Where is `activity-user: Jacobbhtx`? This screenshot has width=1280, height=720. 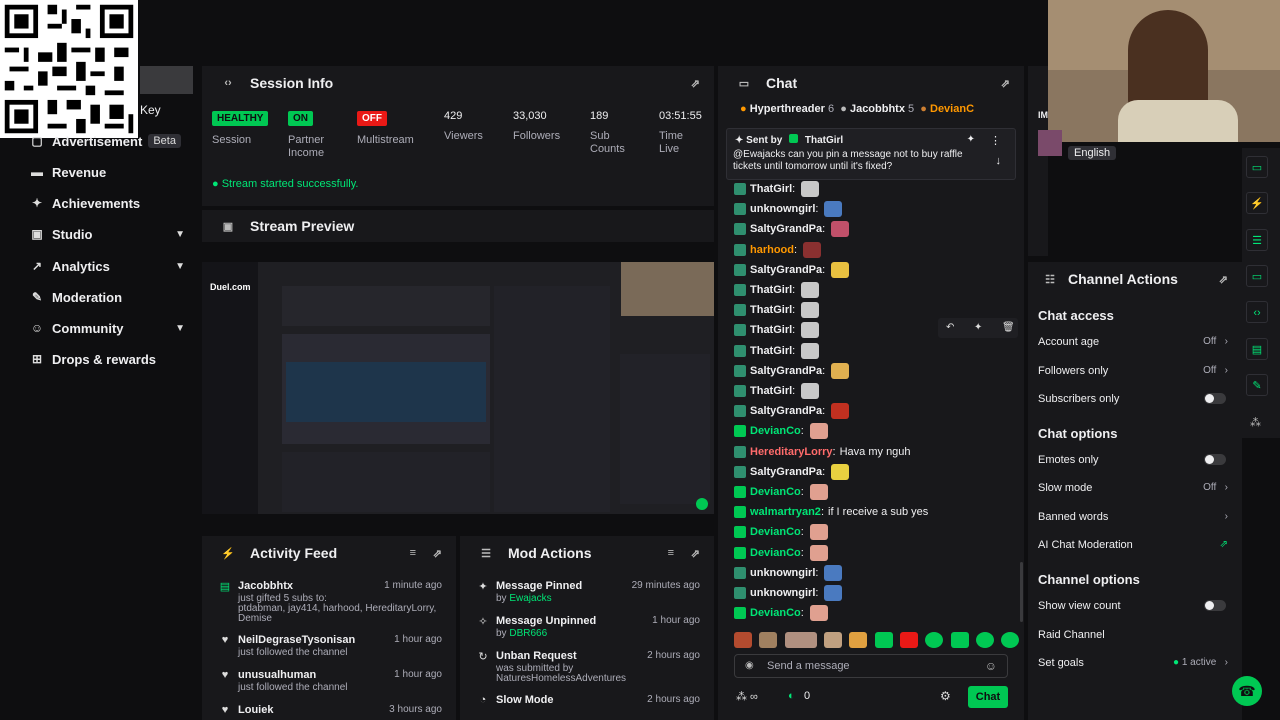 activity-user: Jacobbhtx is located at coordinates (265, 586).